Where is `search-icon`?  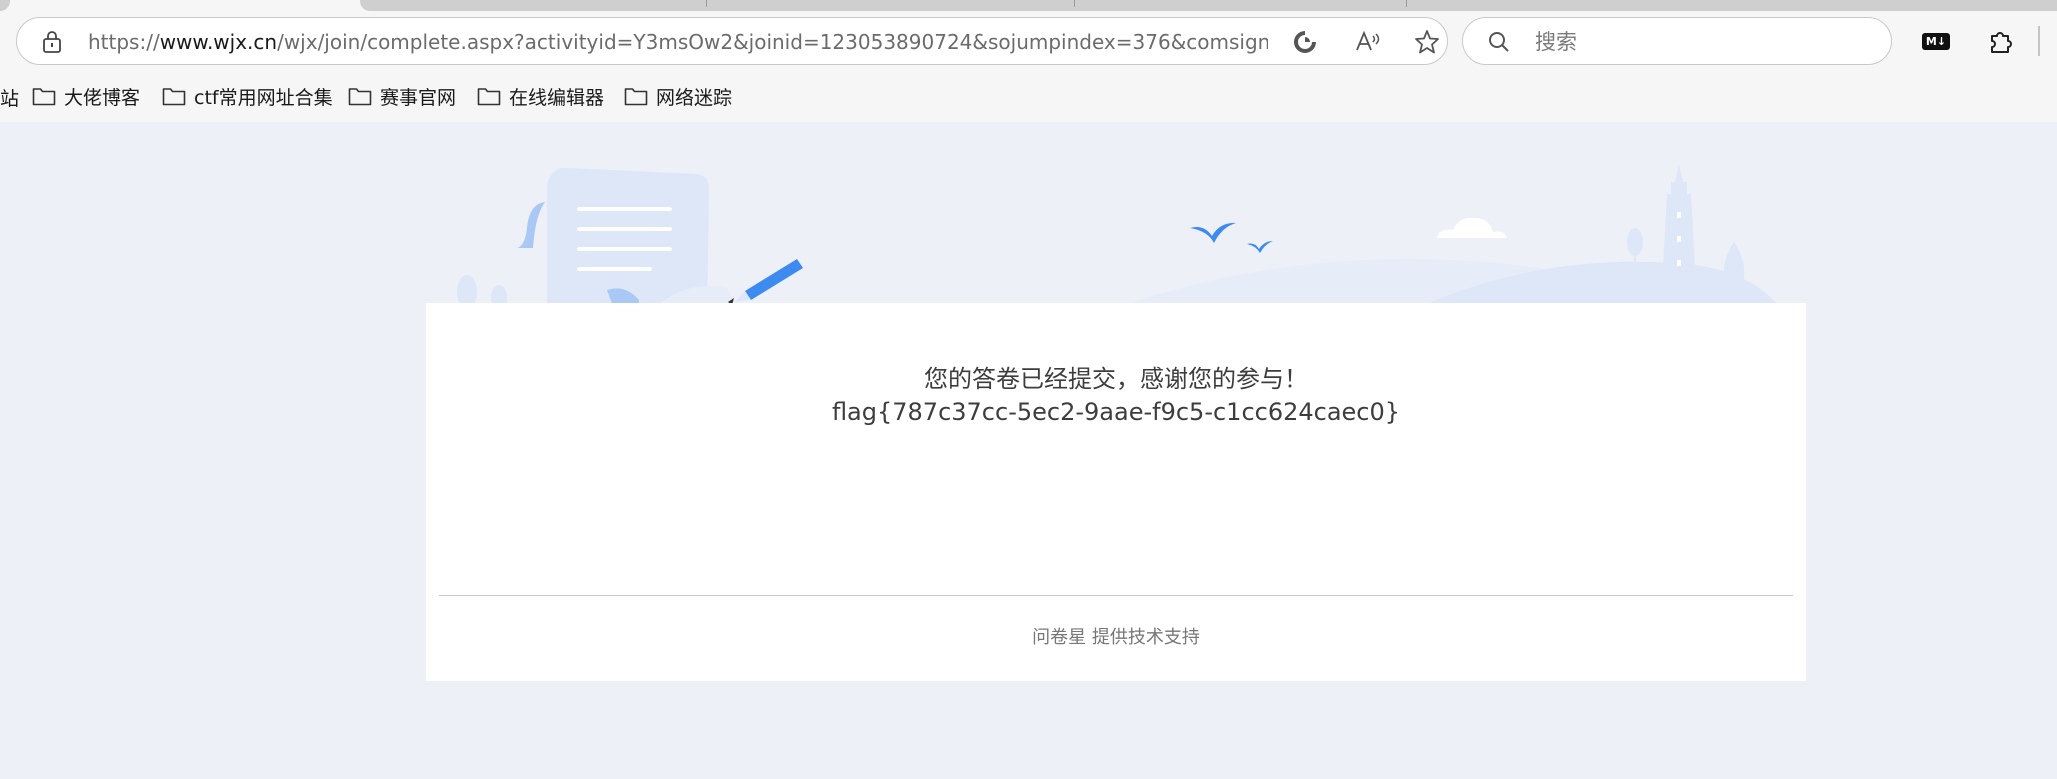 search-icon is located at coordinates (1499, 42).